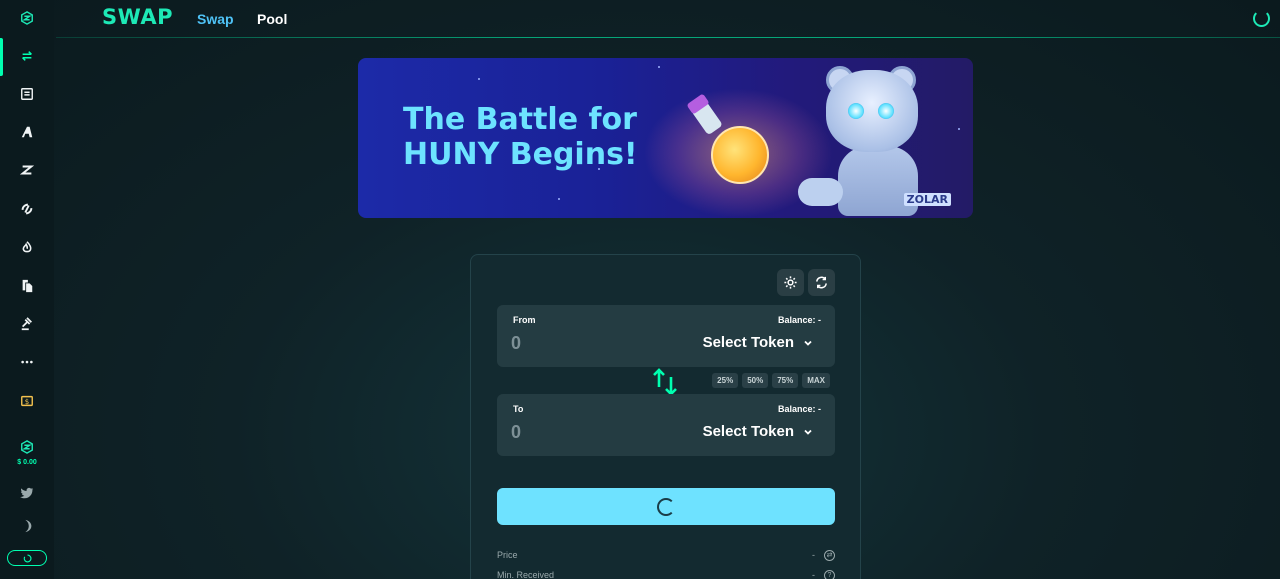 The width and height of the screenshot is (1280, 579). I want to click on header-divider, so click(668, 37).